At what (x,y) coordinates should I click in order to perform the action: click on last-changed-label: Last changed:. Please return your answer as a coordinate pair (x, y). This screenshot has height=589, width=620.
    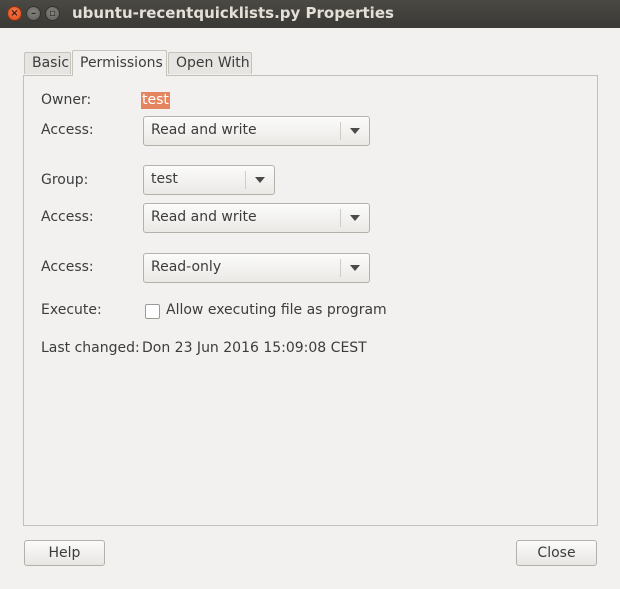
    Looking at the image, I should click on (90, 348).